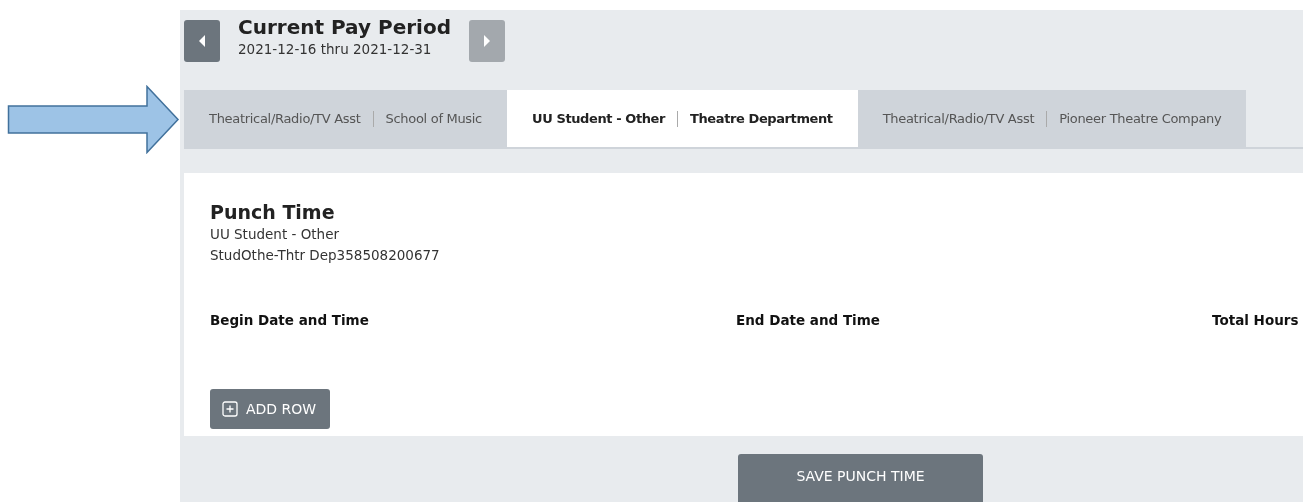  What do you see at coordinates (599, 119) in the screenshot?
I see `job-title: UU Student - Other` at bounding box center [599, 119].